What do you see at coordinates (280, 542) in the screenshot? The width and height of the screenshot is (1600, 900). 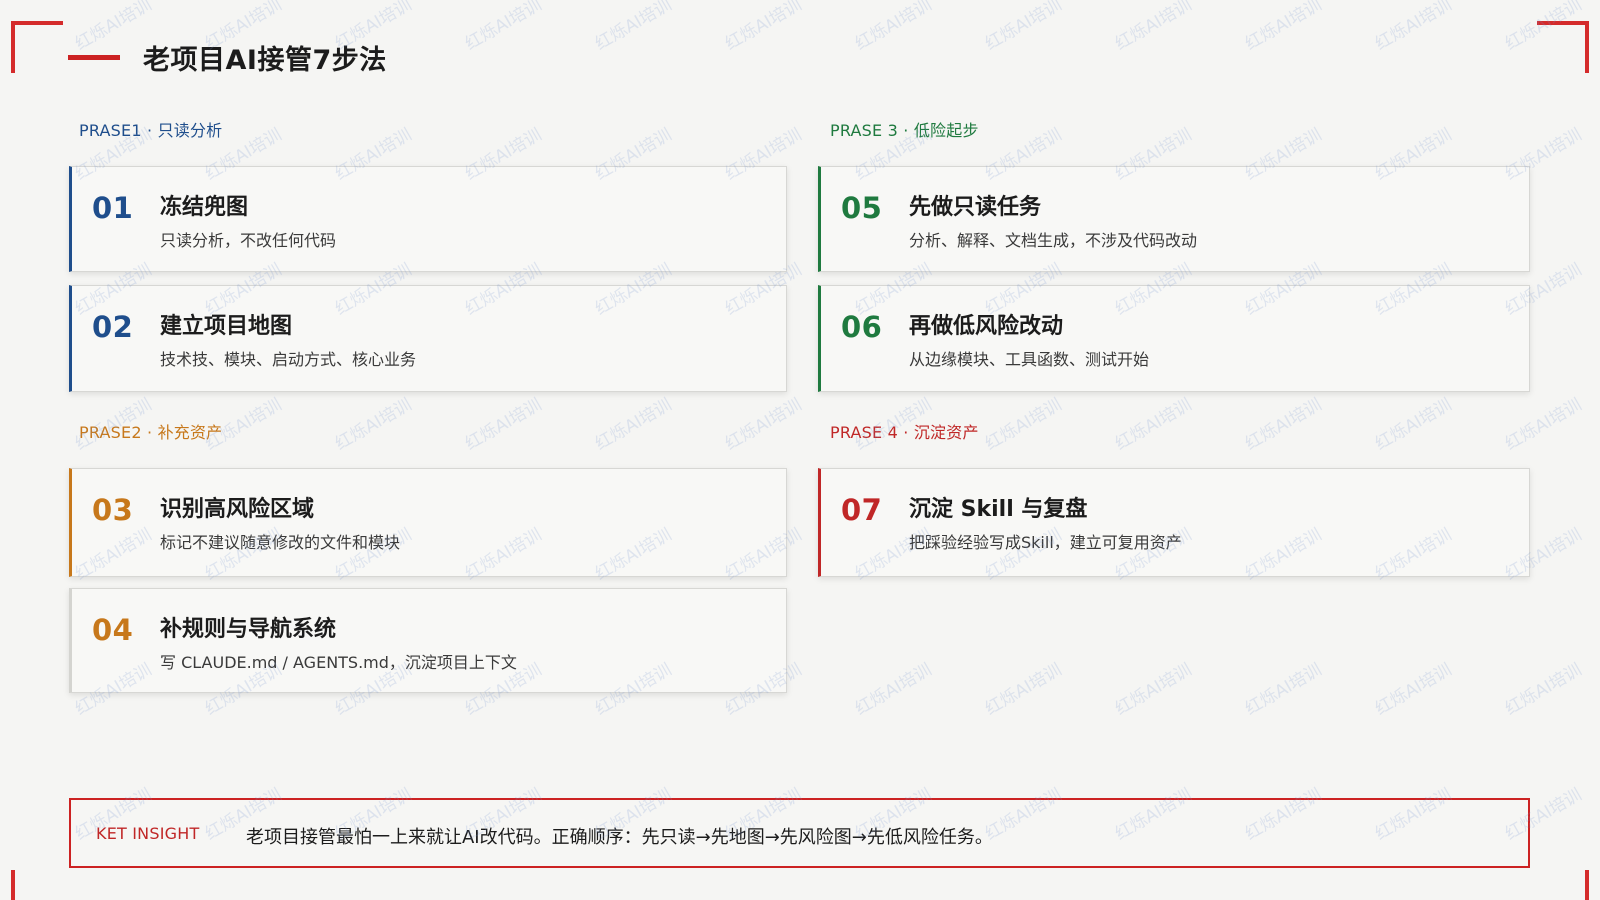 I see `step-description: 标记不建议随意修改的文件和模块` at bounding box center [280, 542].